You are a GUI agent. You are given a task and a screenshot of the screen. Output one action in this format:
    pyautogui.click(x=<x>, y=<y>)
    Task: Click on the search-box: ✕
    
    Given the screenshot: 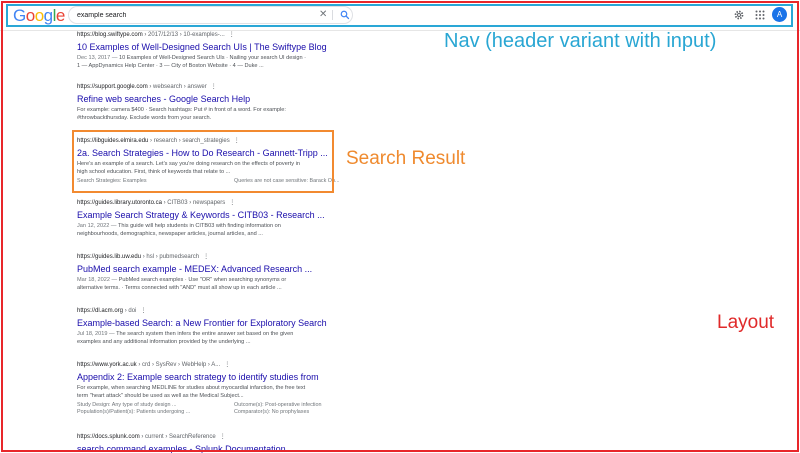 What is the action you would take?
    pyautogui.click(x=210, y=15)
    